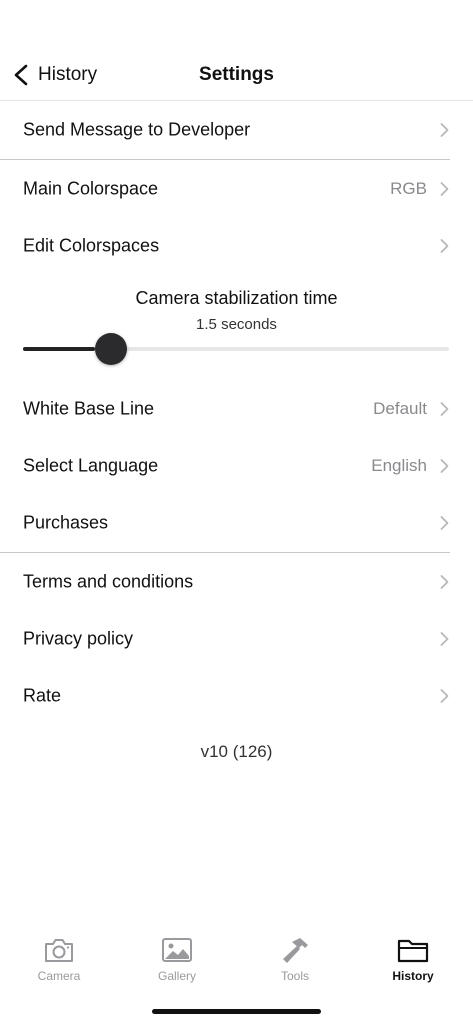 The image size is (473, 1024). Describe the element at coordinates (399, 465) in the screenshot. I see `select-language-value: English` at that location.